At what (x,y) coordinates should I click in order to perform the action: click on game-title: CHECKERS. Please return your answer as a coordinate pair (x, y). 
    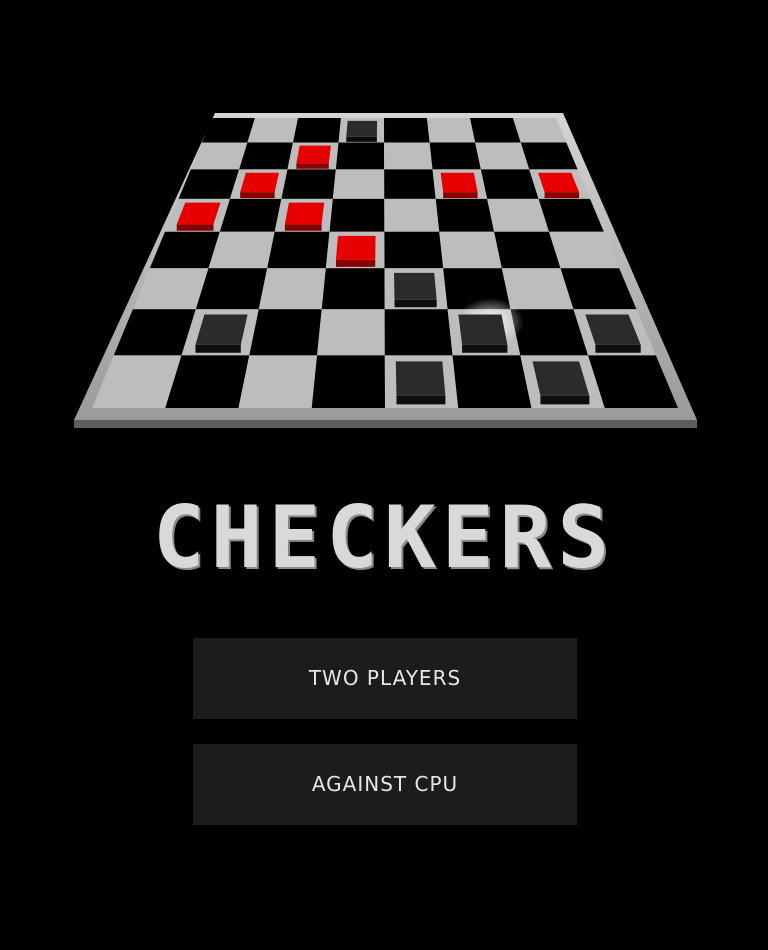
    Looking at the image, I should click on (384, 538).